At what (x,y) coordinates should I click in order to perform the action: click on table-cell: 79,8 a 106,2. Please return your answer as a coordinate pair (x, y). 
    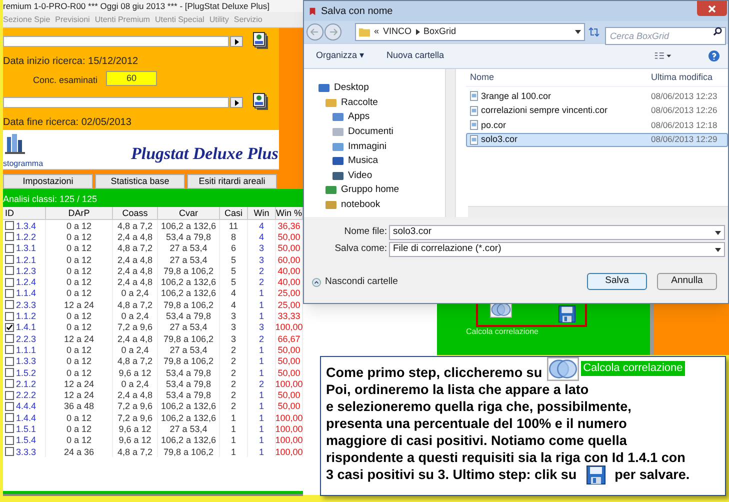
    Looking at the image, I should click on (188, 305).